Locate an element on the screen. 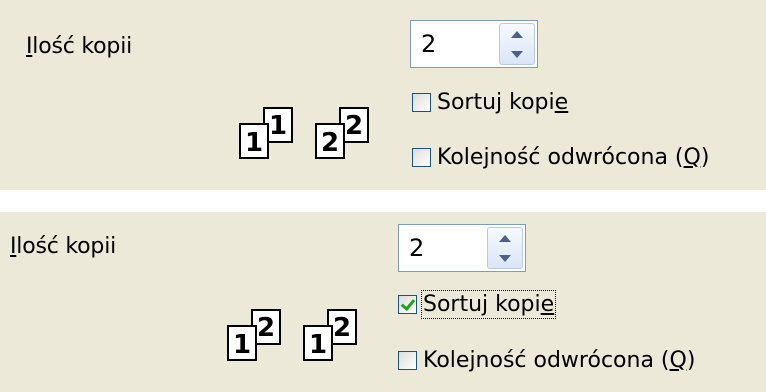 The image size is (766, 392). page-back-1: 2 is located at coordinates (266, 328).